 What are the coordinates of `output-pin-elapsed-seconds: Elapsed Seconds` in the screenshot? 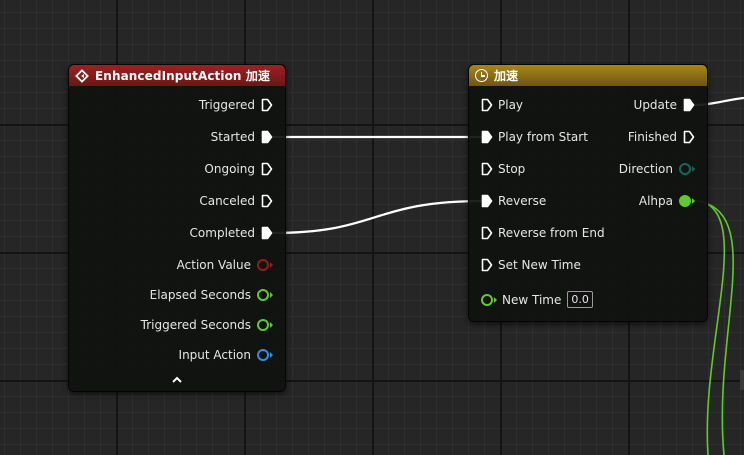 It's located at (211, 295).